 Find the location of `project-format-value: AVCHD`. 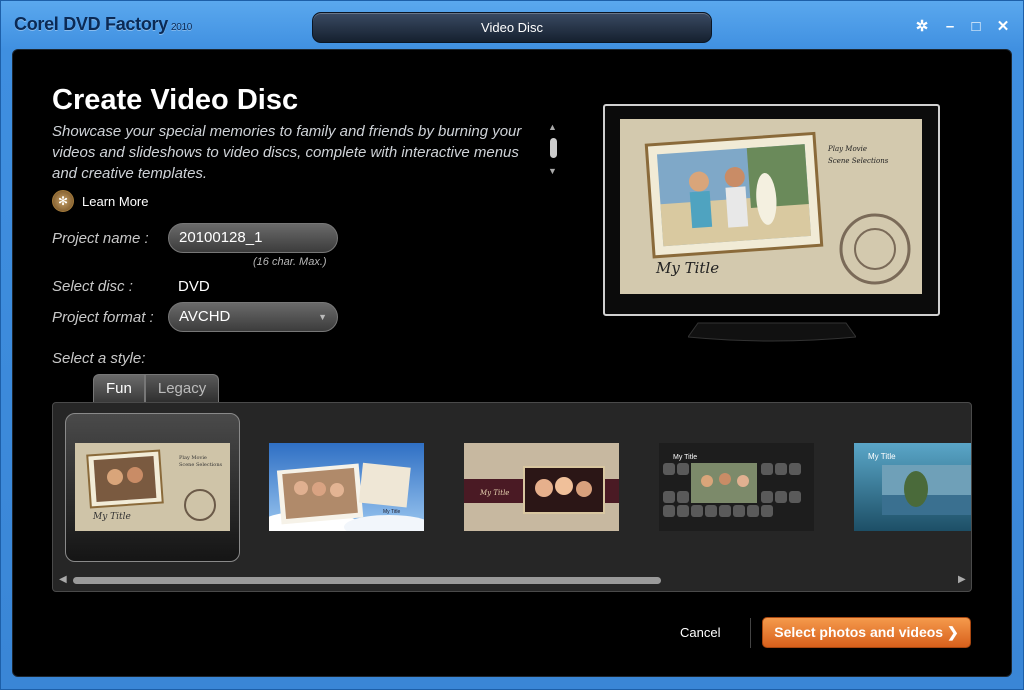

project-format-value: AVCHD is located at coordinates (205, 316).